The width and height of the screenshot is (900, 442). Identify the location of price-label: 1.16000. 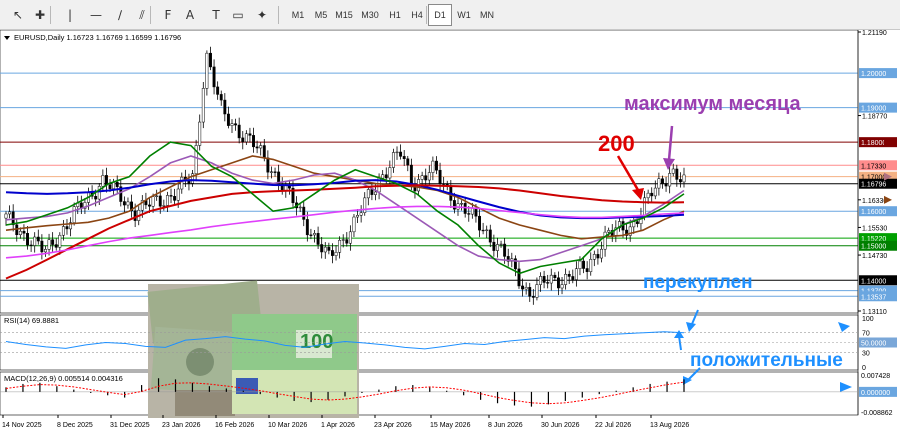
(873, 212).